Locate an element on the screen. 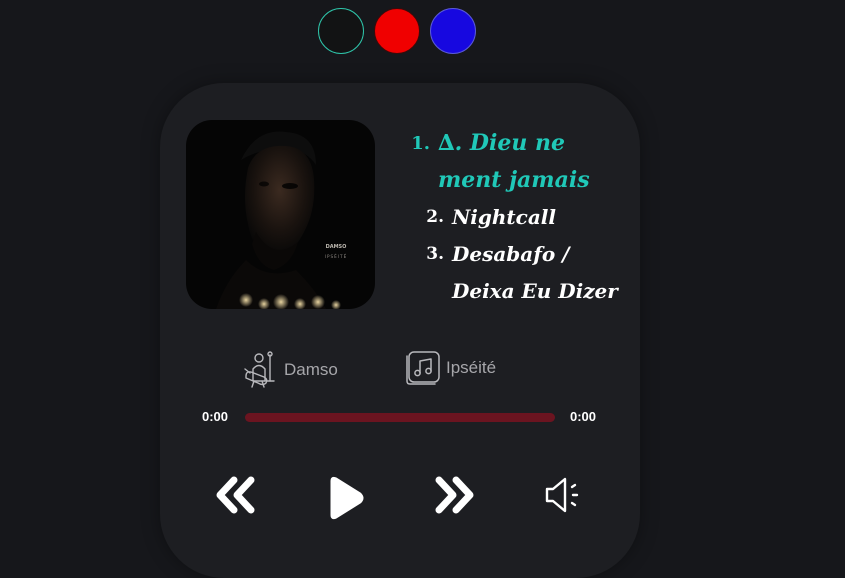 Image resolution: width=845 pixels, height=578 pixels. double-chevron-left-icon is located at coordinates (235, 495).